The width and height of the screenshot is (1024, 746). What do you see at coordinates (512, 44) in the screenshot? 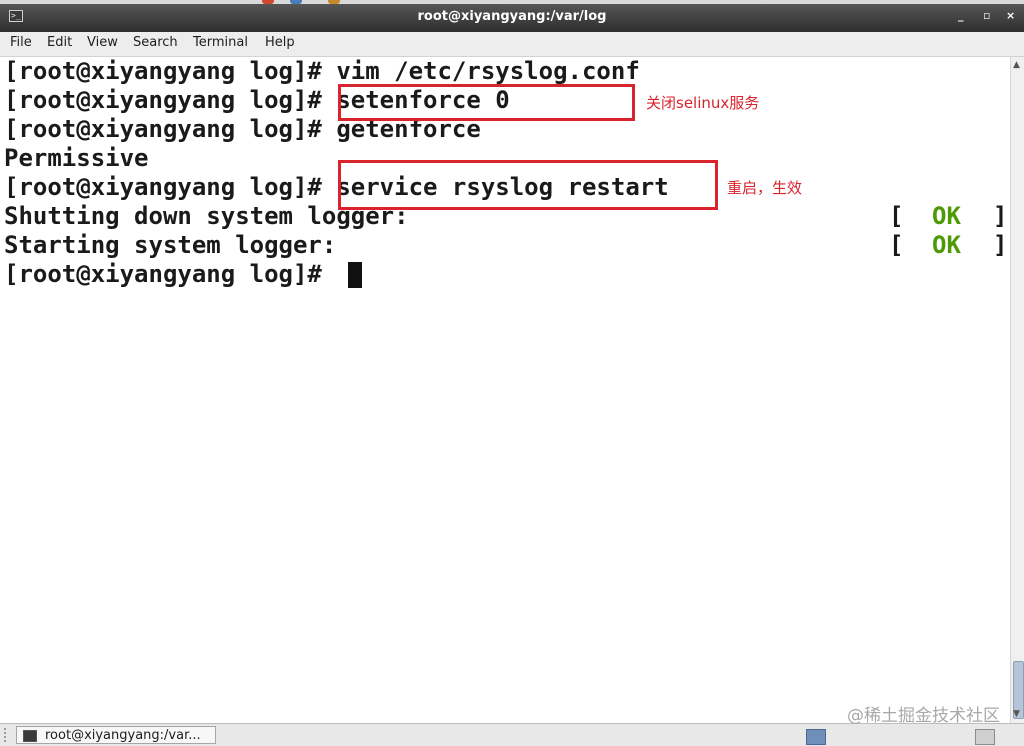
I see `menu-bar: File Edit View Search Terminal Help` at bounding box center [512, 44].